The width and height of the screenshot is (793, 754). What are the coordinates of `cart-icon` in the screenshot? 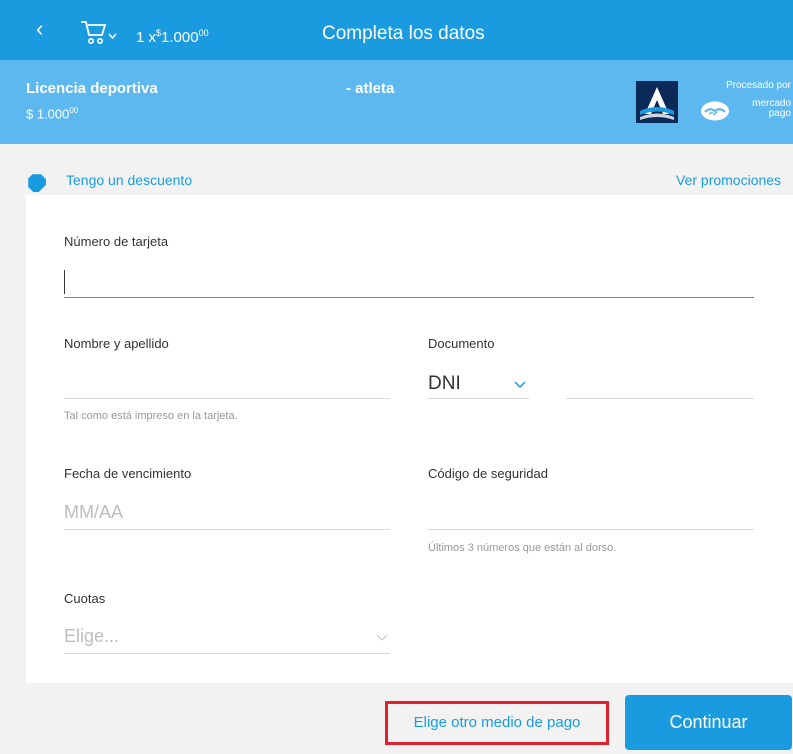 It's located at (99, 32).